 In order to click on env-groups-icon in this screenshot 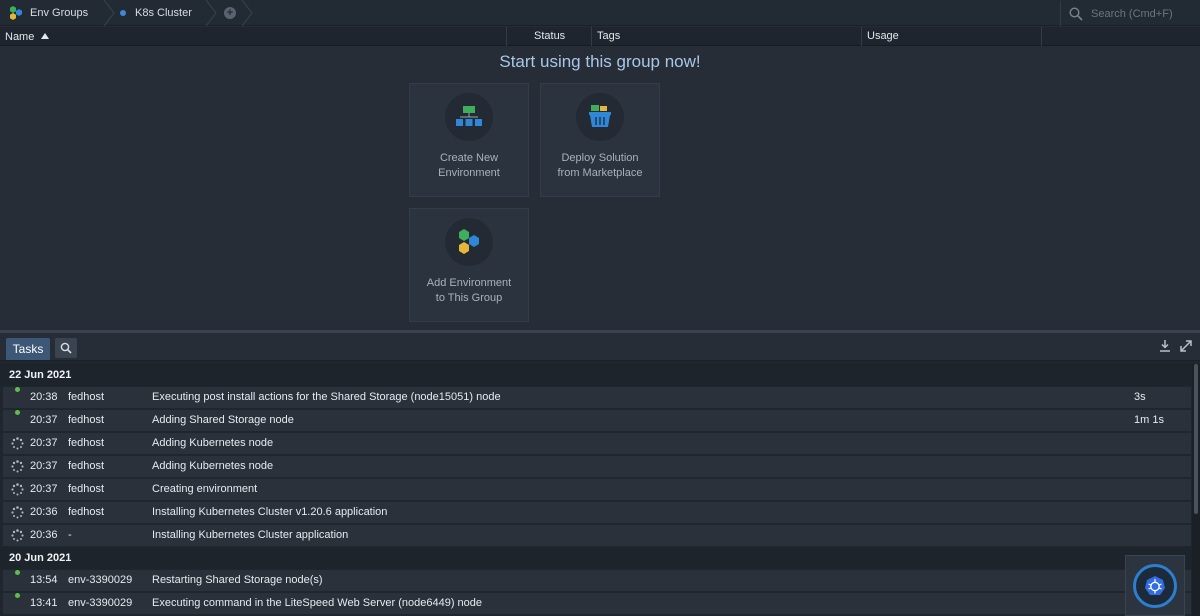, I will do `click(16, 13)`.